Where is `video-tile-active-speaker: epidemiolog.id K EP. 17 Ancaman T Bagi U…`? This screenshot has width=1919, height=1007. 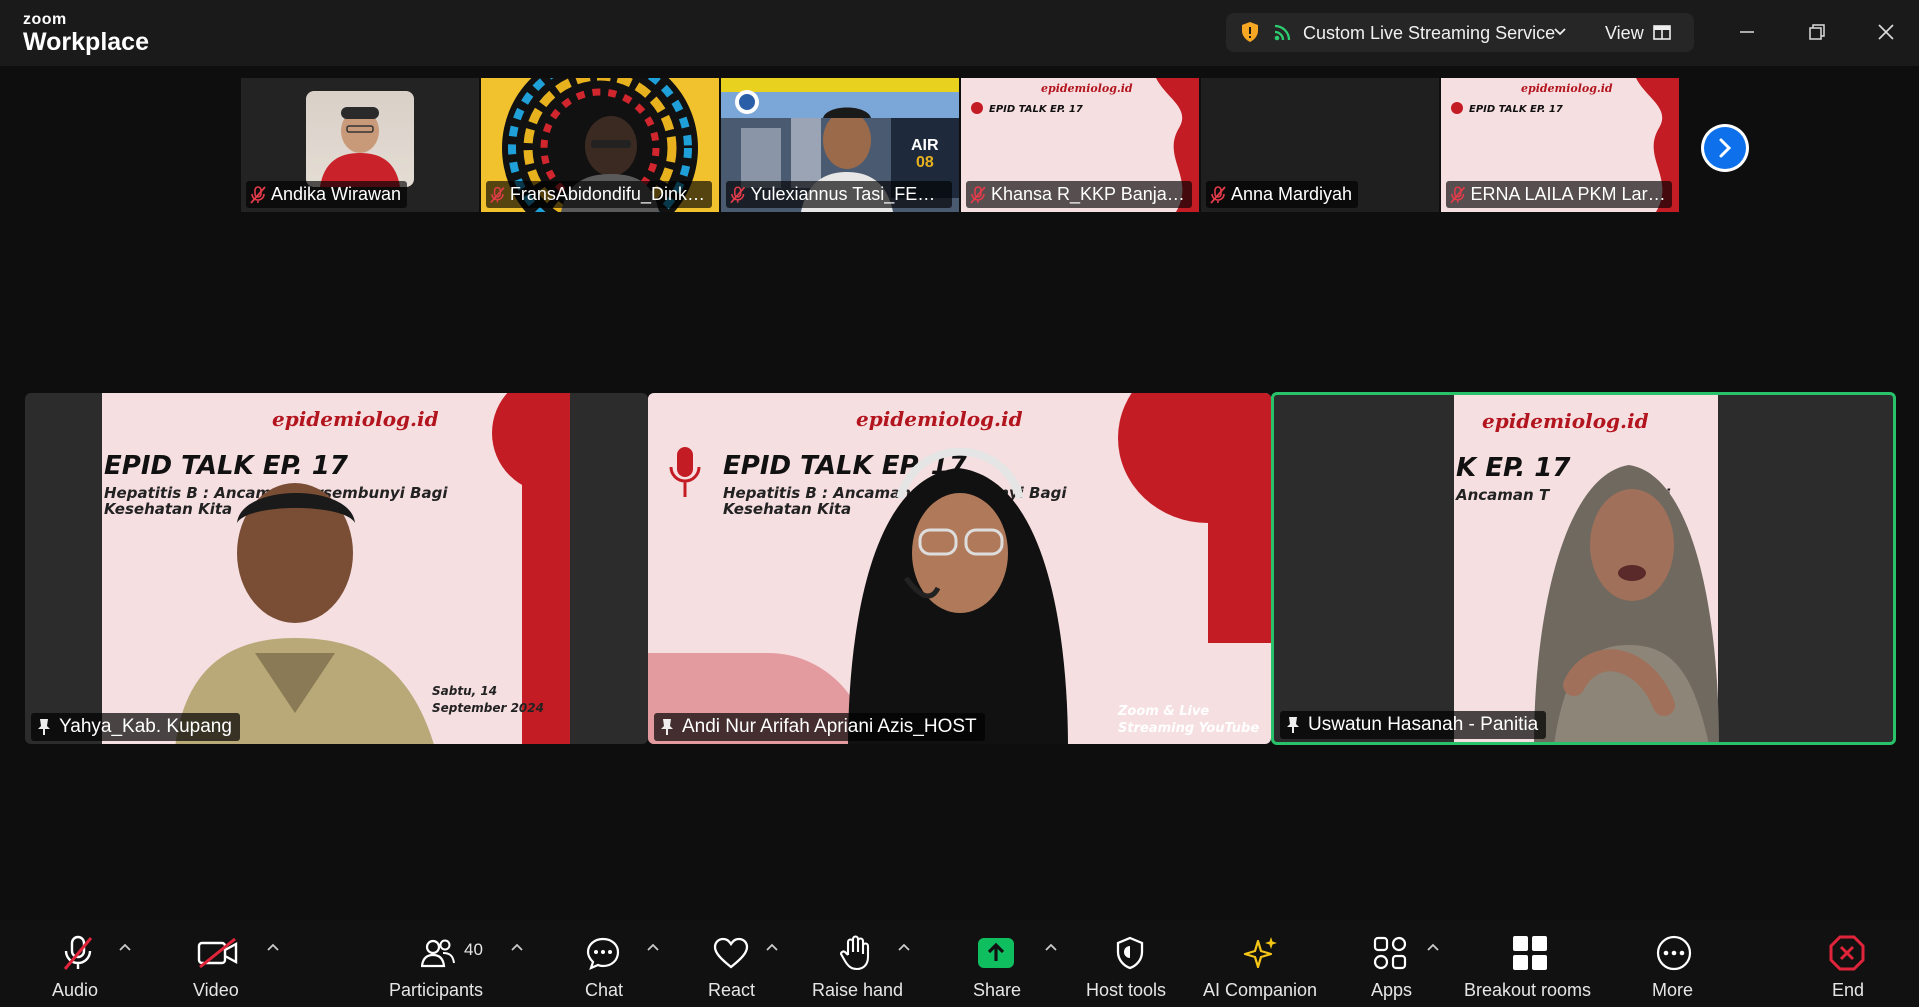
video-tile-active-speaker: epidemiolog.id K EP. 17 Ancaman T Bagi U… is located at coordinates (1583, 568).